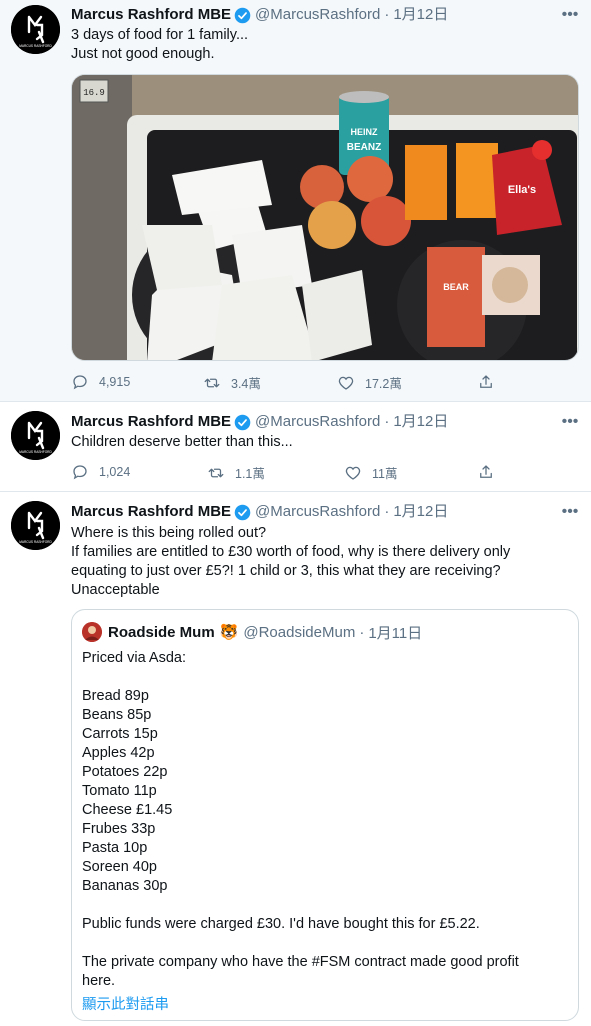  I want to click on reply-count: 4,915, so click(115, 382).